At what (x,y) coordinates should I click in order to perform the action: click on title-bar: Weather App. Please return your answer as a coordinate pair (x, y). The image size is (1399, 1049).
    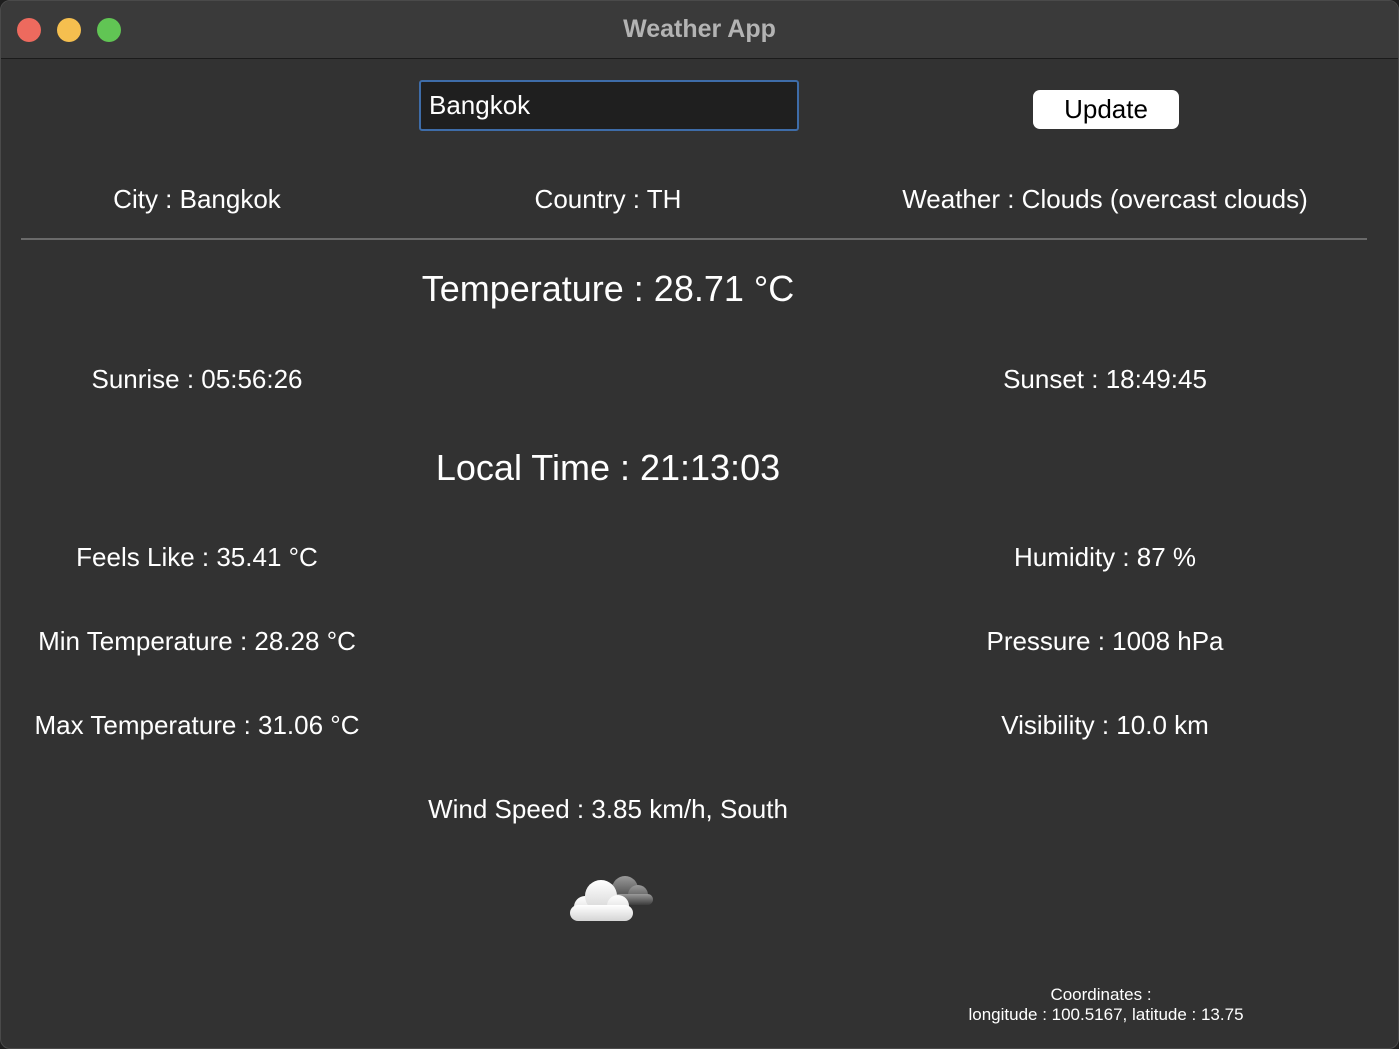
    Looking at the image, I should click on (699, 30).